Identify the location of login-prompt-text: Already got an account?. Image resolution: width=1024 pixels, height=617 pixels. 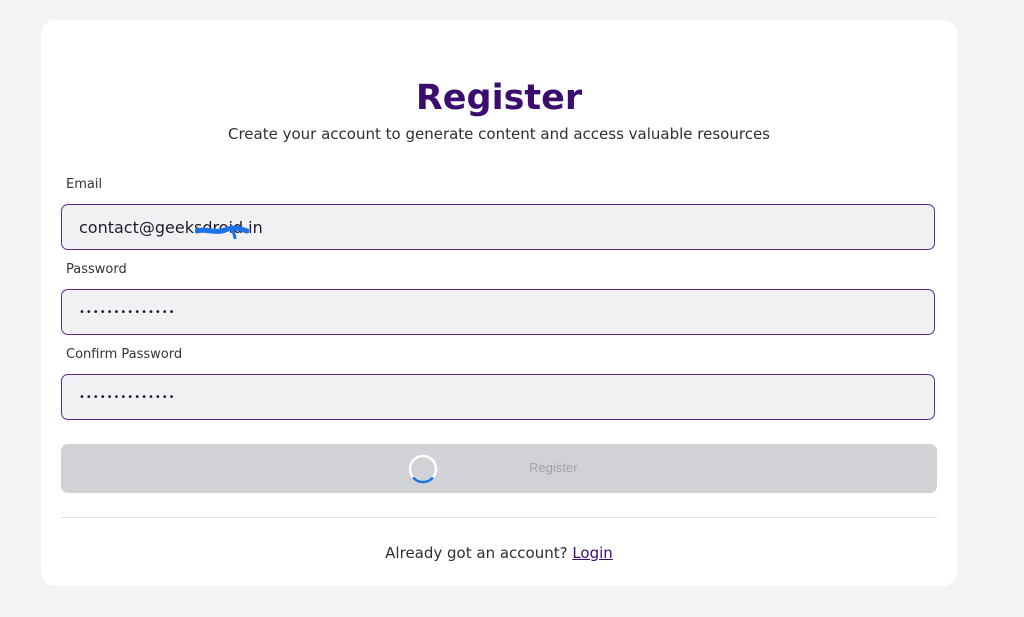
(476, 553).